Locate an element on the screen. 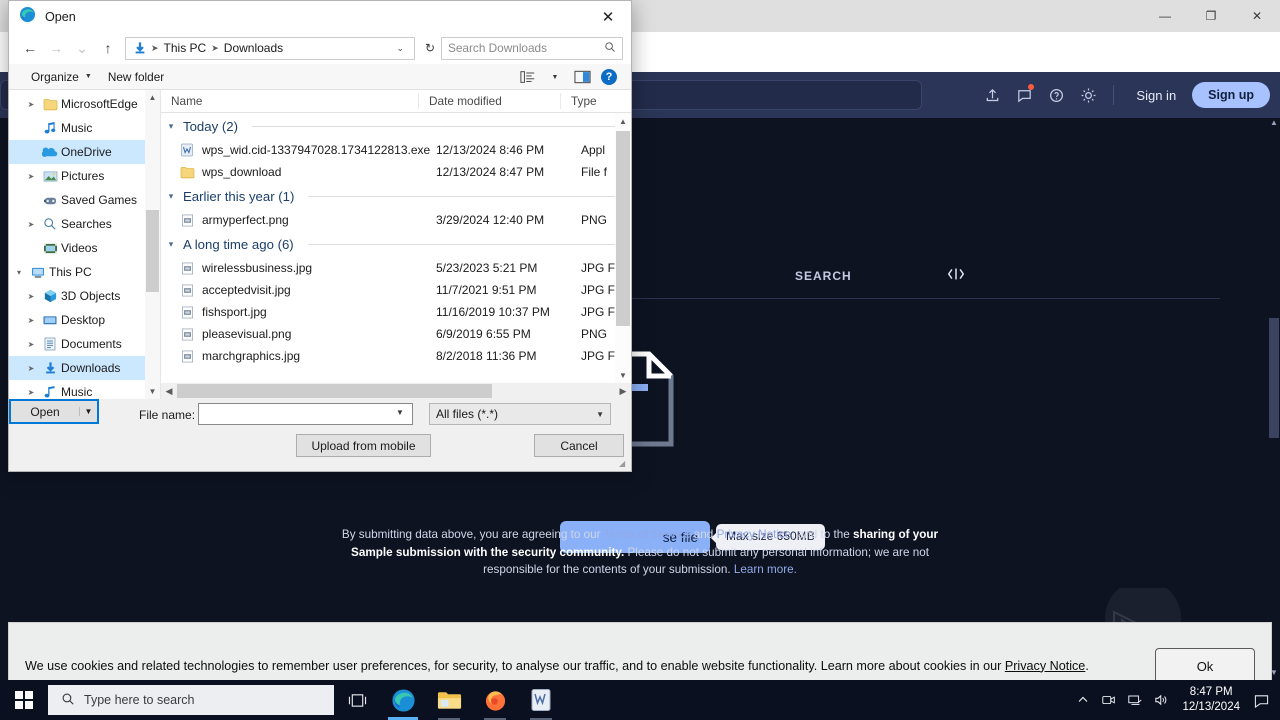  privacy-notice-link: Privacy Notice is located at coordinates (754, 534).